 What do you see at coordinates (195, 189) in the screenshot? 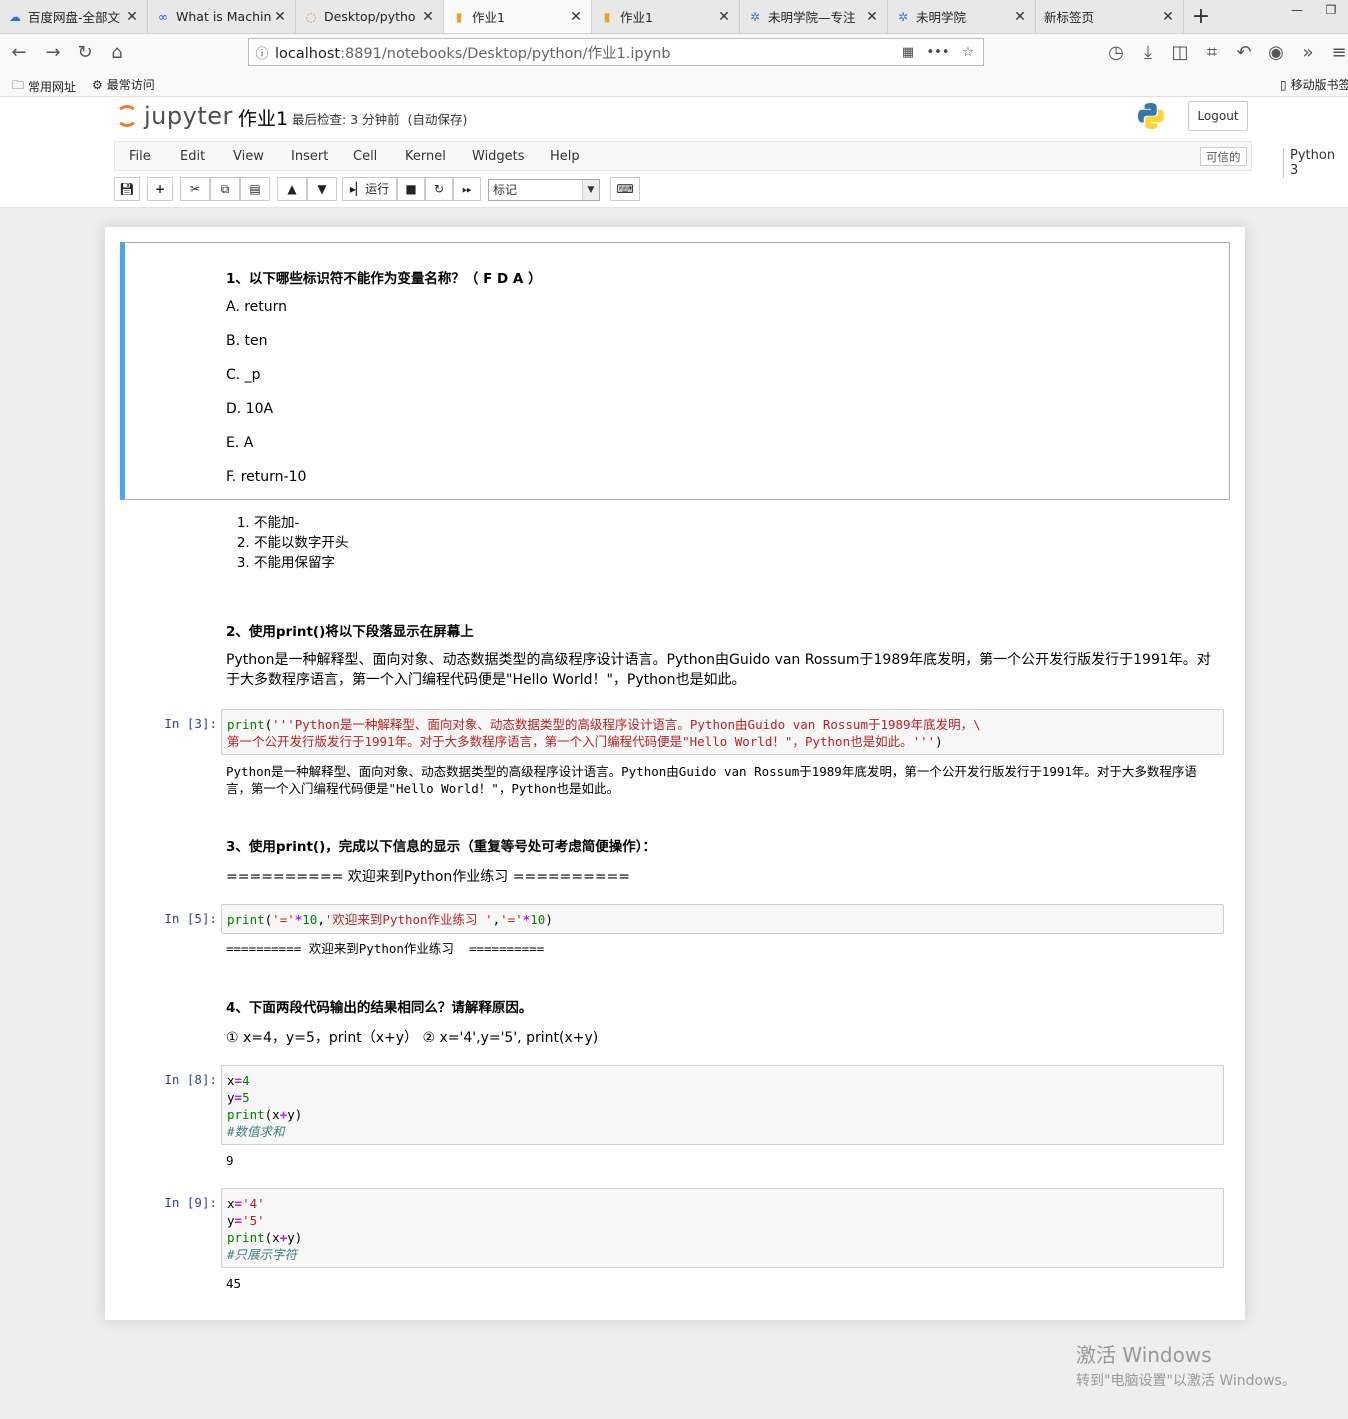
I see `cut-button: ✂` at bounding box center [195, 189].